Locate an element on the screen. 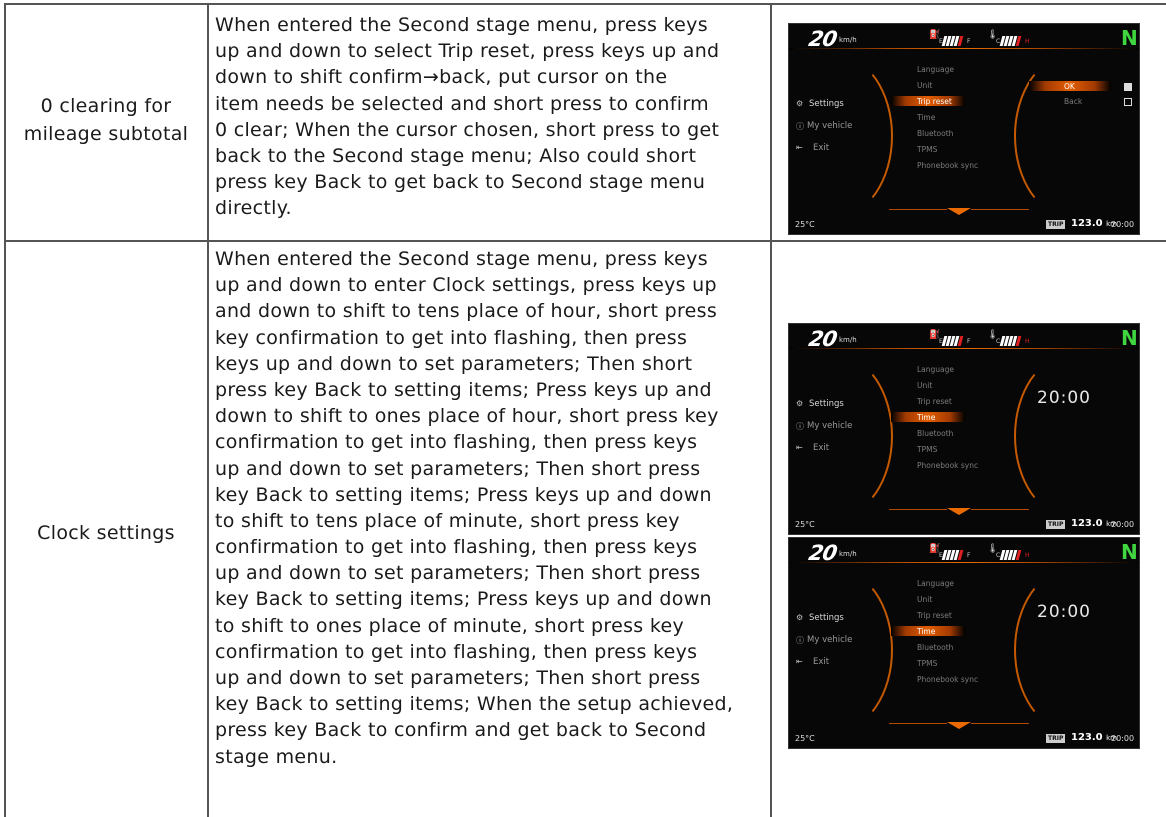  left-menu-my-vehicle: My vehicle is located at coordinates (830, 640).